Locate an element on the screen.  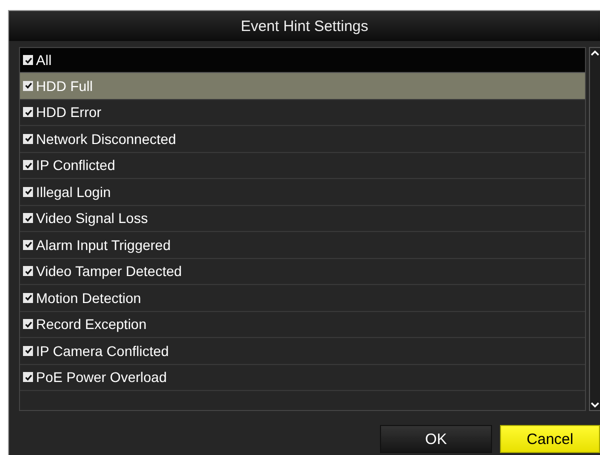
scroll-up-icon is located at coordinates (595, 53).